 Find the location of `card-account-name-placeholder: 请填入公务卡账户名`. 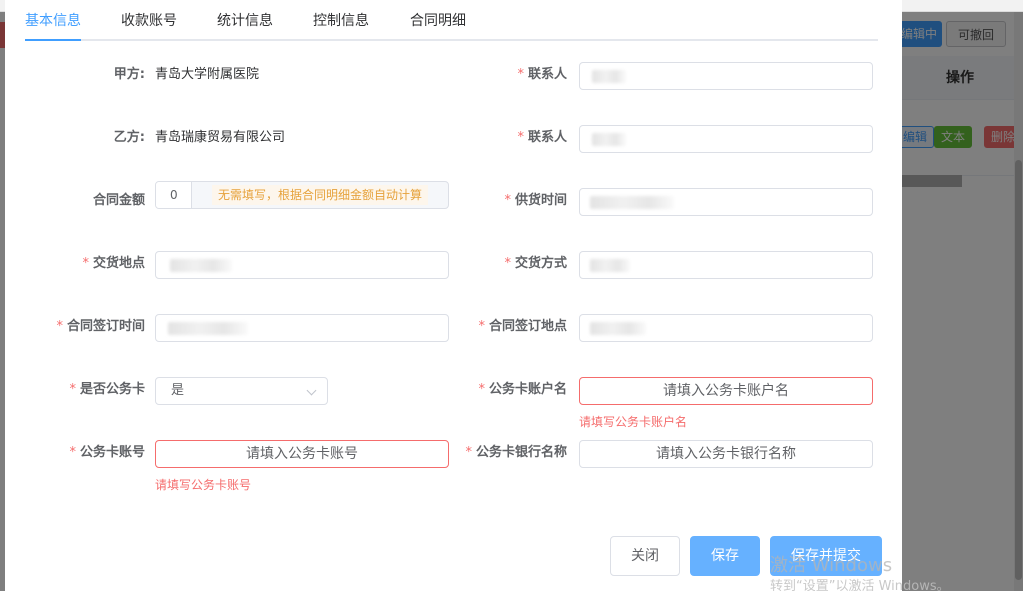

card-account-name-placeholder: 请填入公务卡账户名 is located at coordinates (726, 391).